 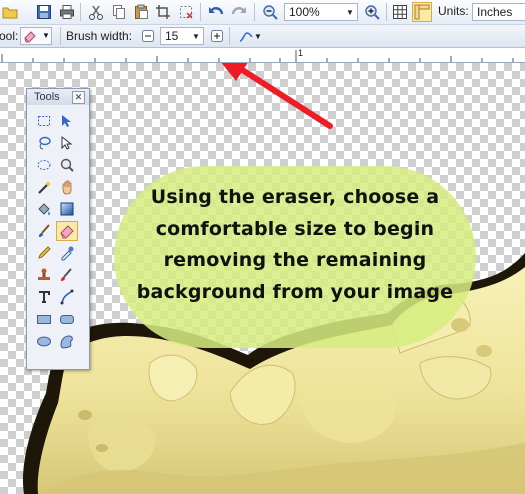 I want to click on main-toolbar: 100% ▼ Units: Inches, so click(x=262, y=12).